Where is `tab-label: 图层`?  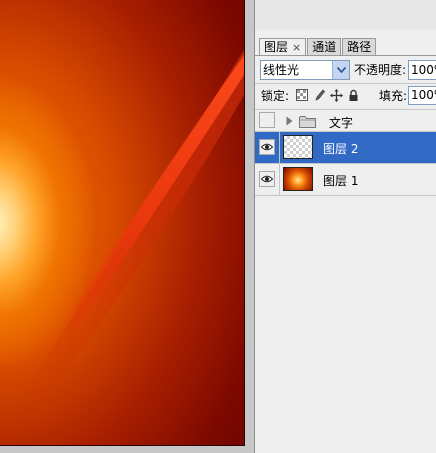 tab-label: 图层 is located at coordinates (276, 47).